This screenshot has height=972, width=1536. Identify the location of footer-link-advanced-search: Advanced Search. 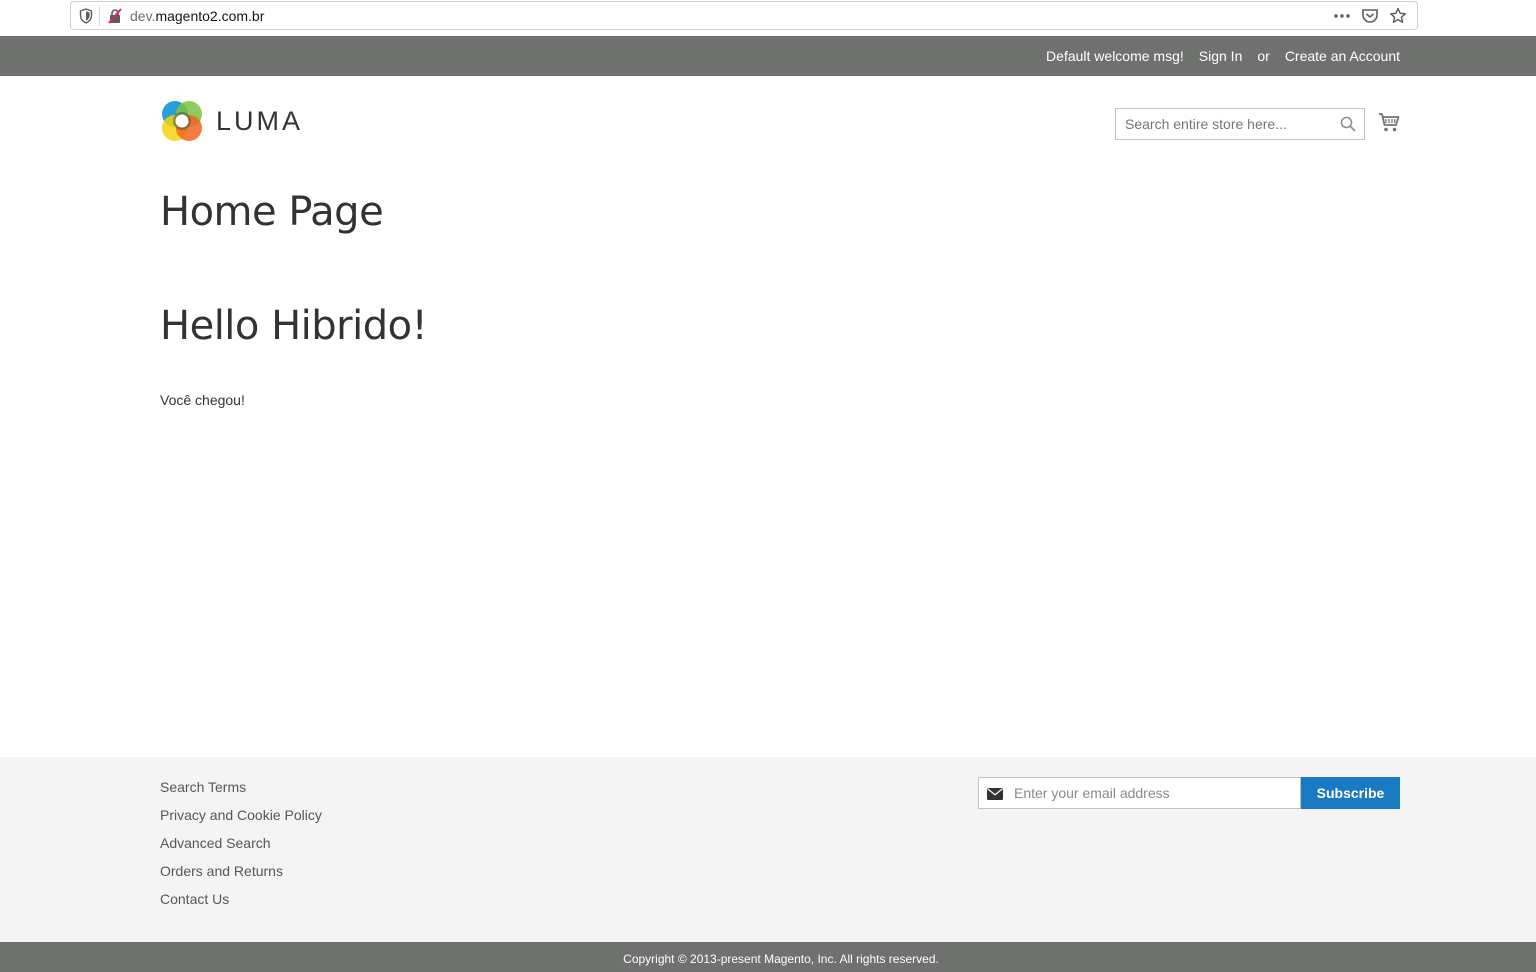
(241, 847).